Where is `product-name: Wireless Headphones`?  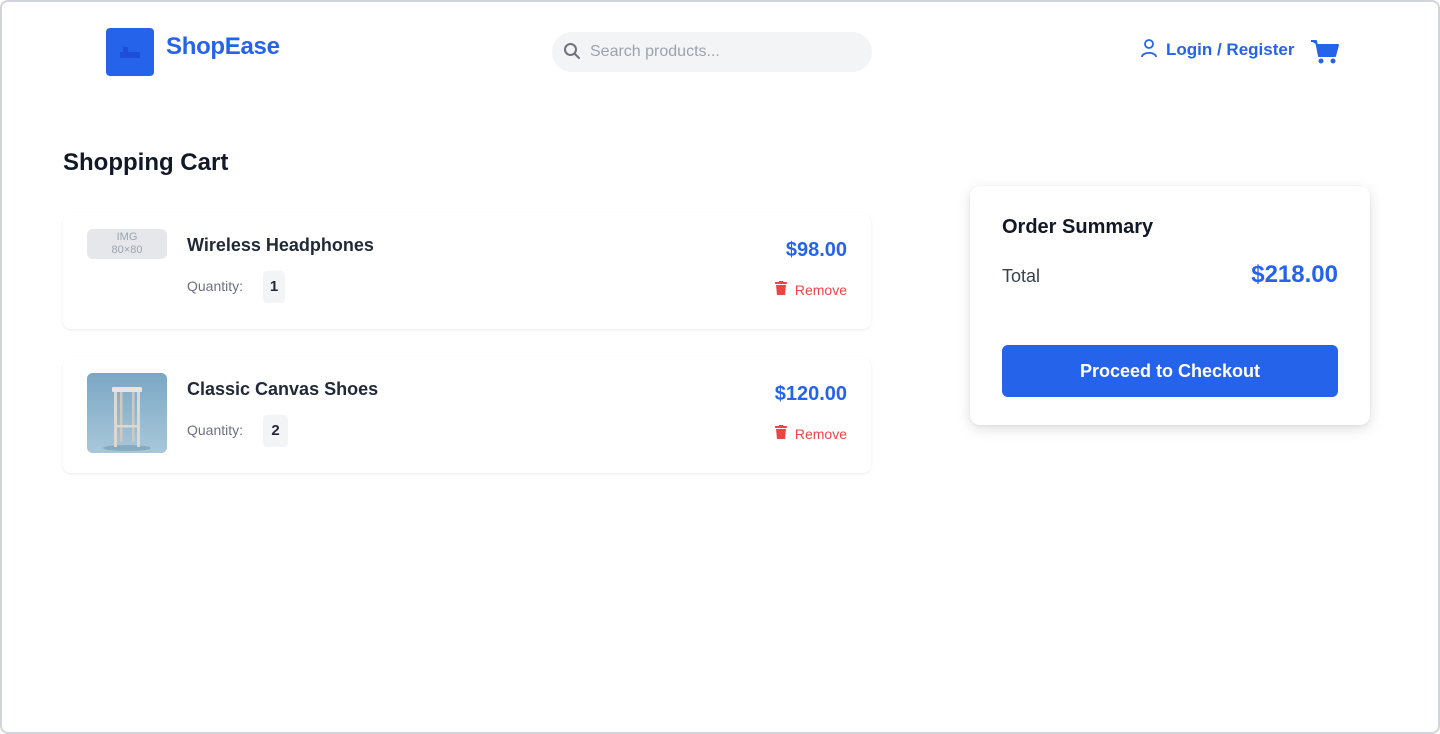
product-name: Wireless Headphones is located at coordinates (280, 245).